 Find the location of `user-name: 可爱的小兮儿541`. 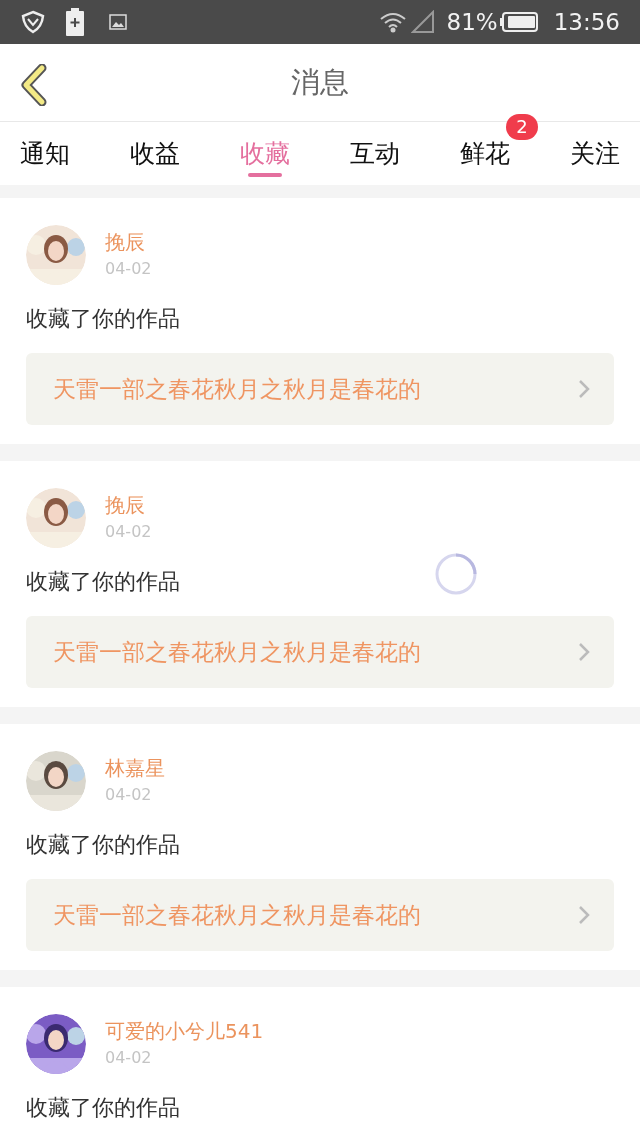

user-name: 可爱的小兮儿541 is located at coordinates (184, 1031).